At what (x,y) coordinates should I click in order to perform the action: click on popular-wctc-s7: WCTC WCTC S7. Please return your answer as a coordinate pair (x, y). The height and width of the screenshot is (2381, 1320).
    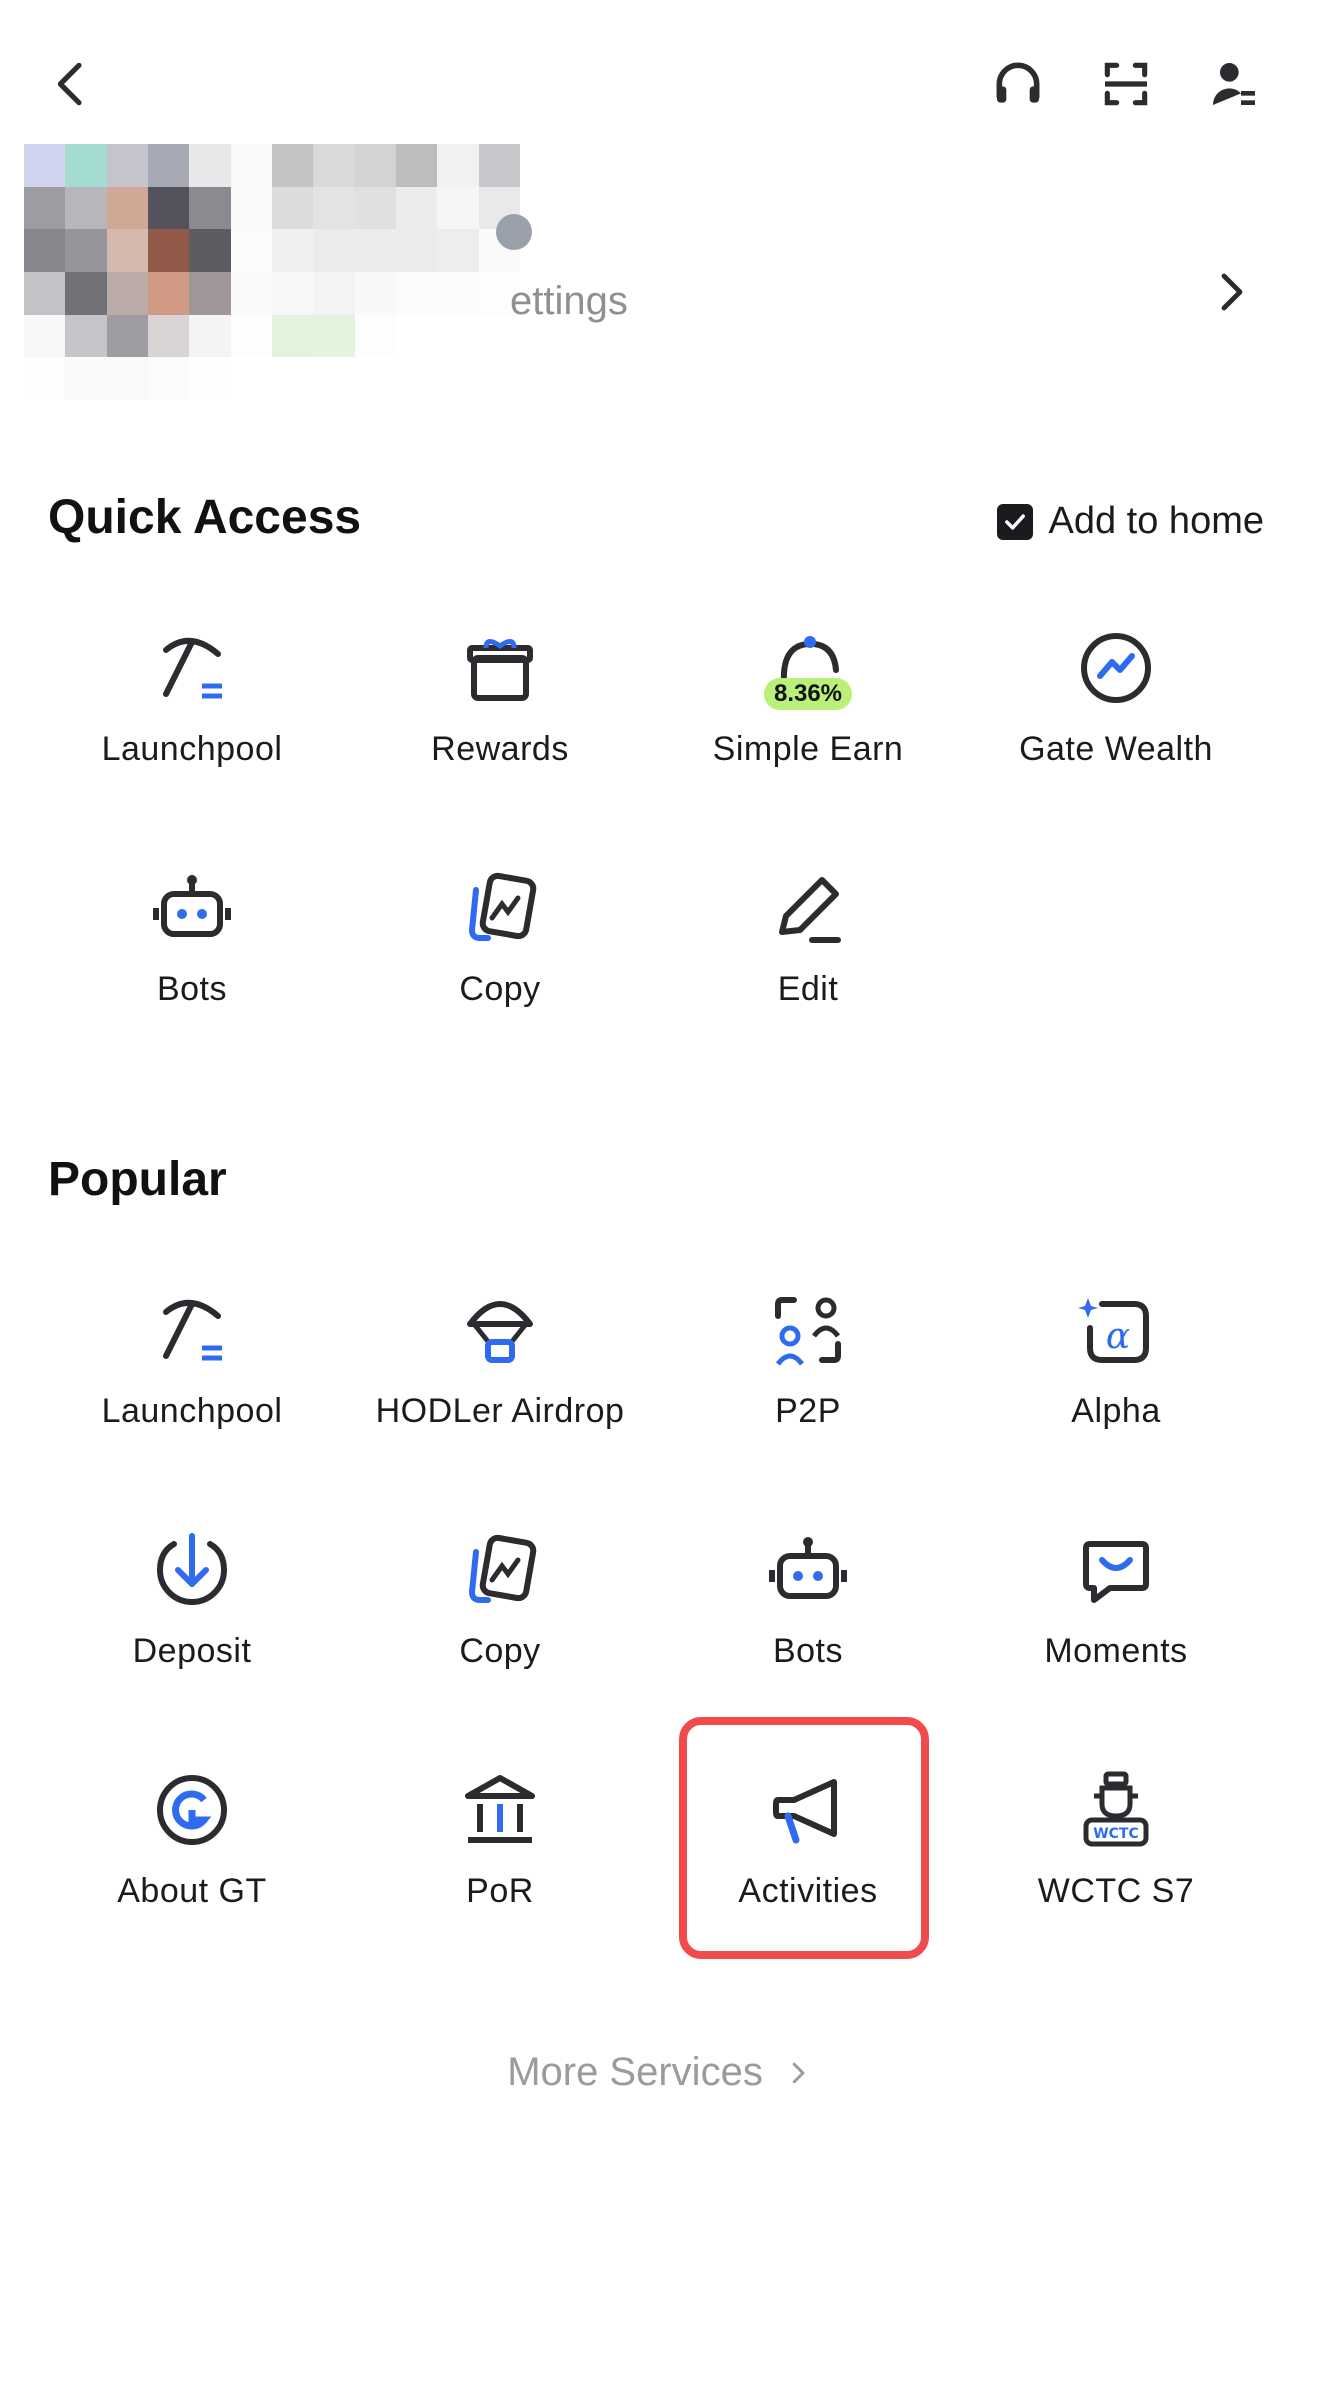
    Looking at the image, I should click on (1116, 1852).